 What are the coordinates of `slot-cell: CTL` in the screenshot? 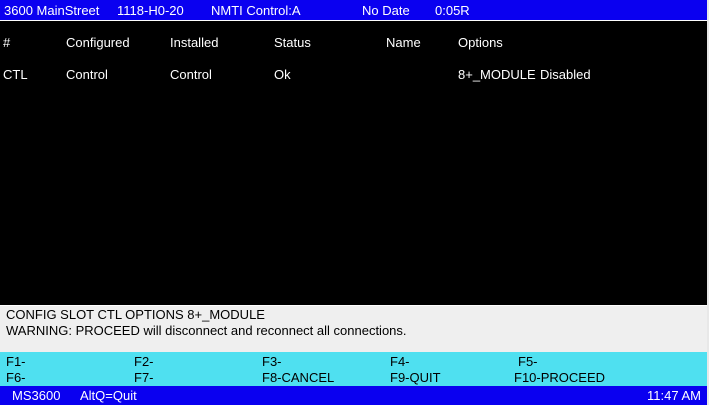 It's located at (15, 74).